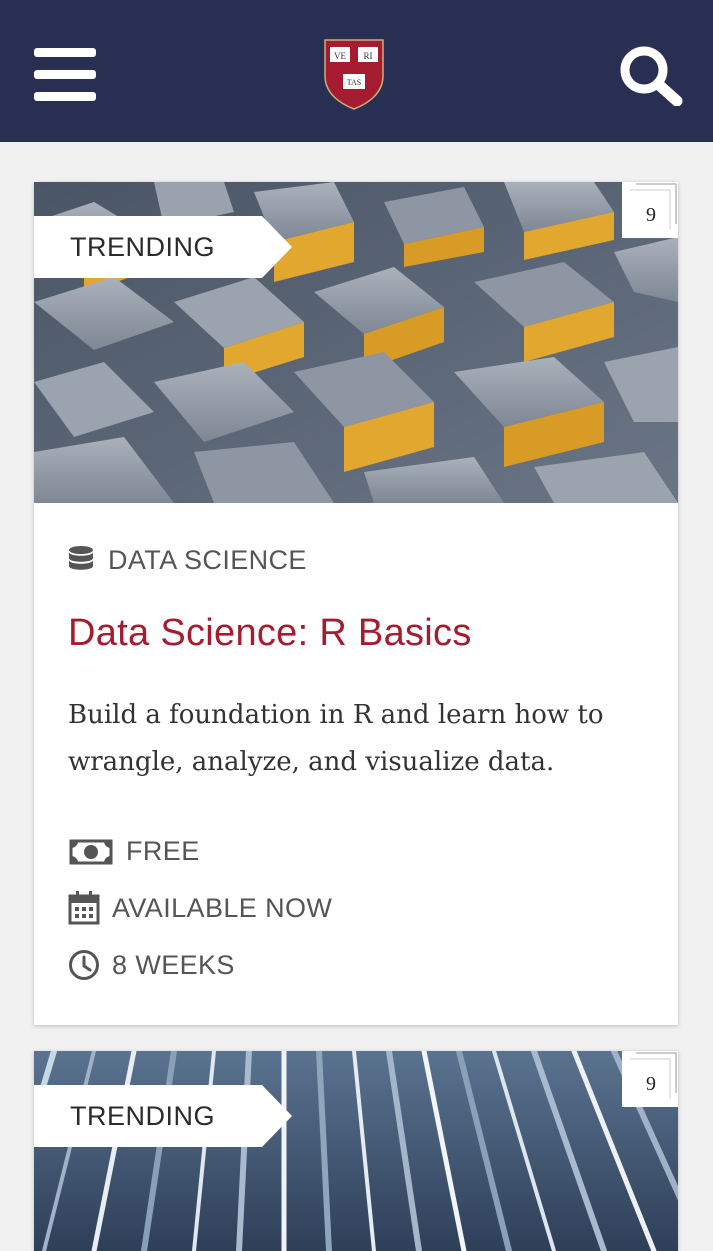 This screenshot has height=1251, width=713. I want to click on money-icon, so click(91, 852).